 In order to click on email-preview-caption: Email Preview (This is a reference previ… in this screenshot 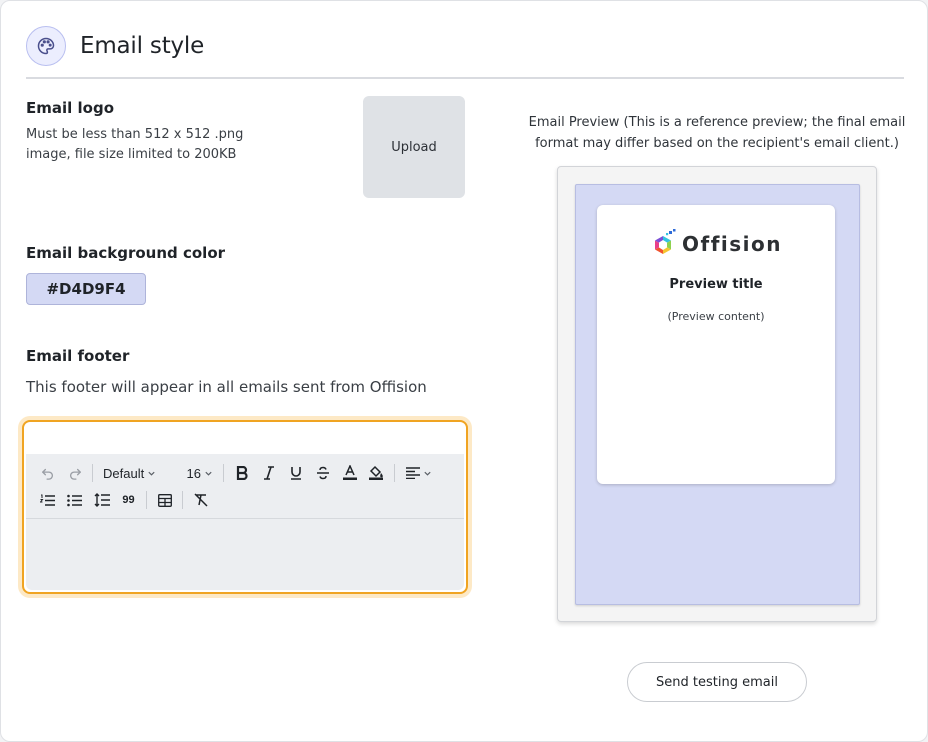, I will do `click(717, 133)`.